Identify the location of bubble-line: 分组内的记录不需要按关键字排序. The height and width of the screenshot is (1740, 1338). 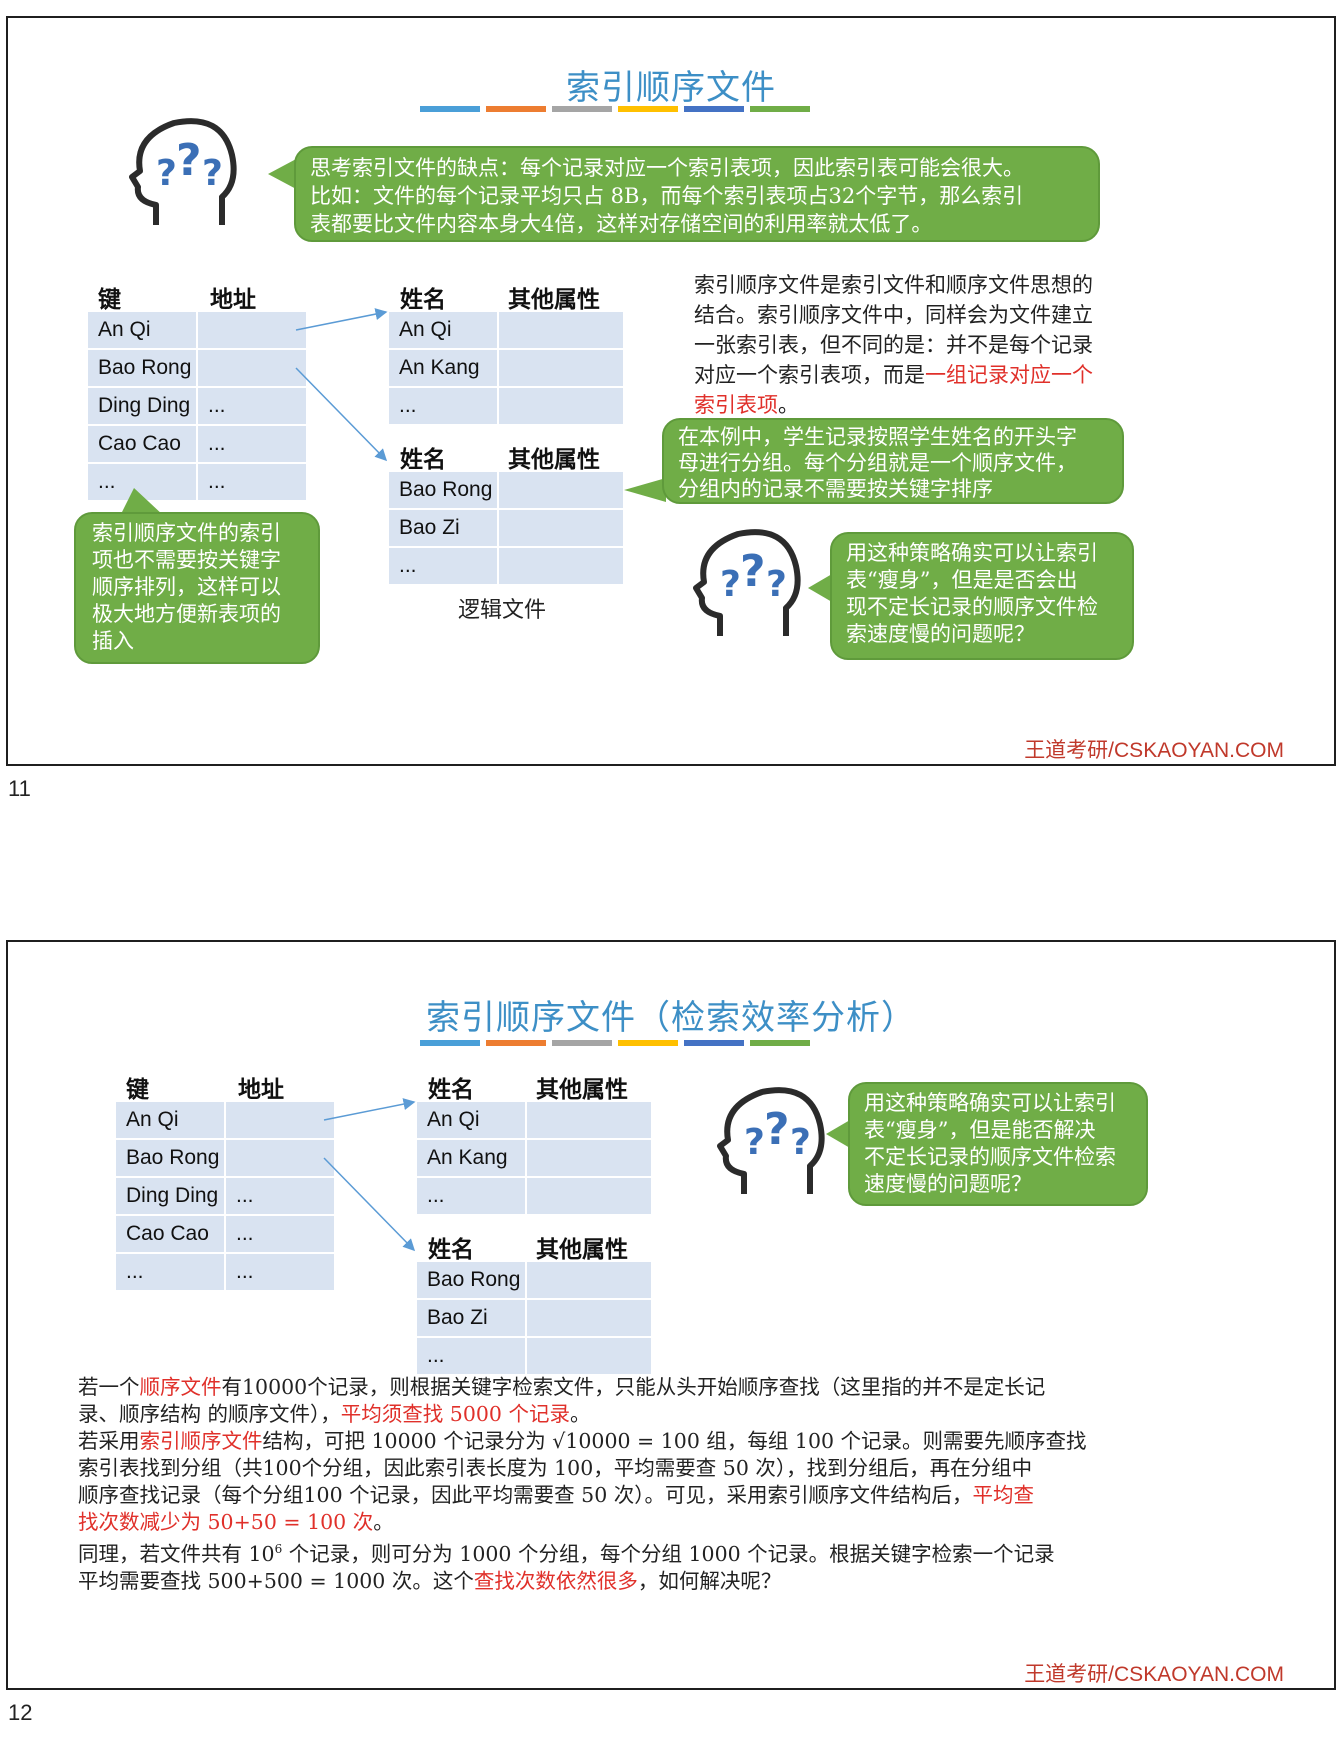
(835, 489).